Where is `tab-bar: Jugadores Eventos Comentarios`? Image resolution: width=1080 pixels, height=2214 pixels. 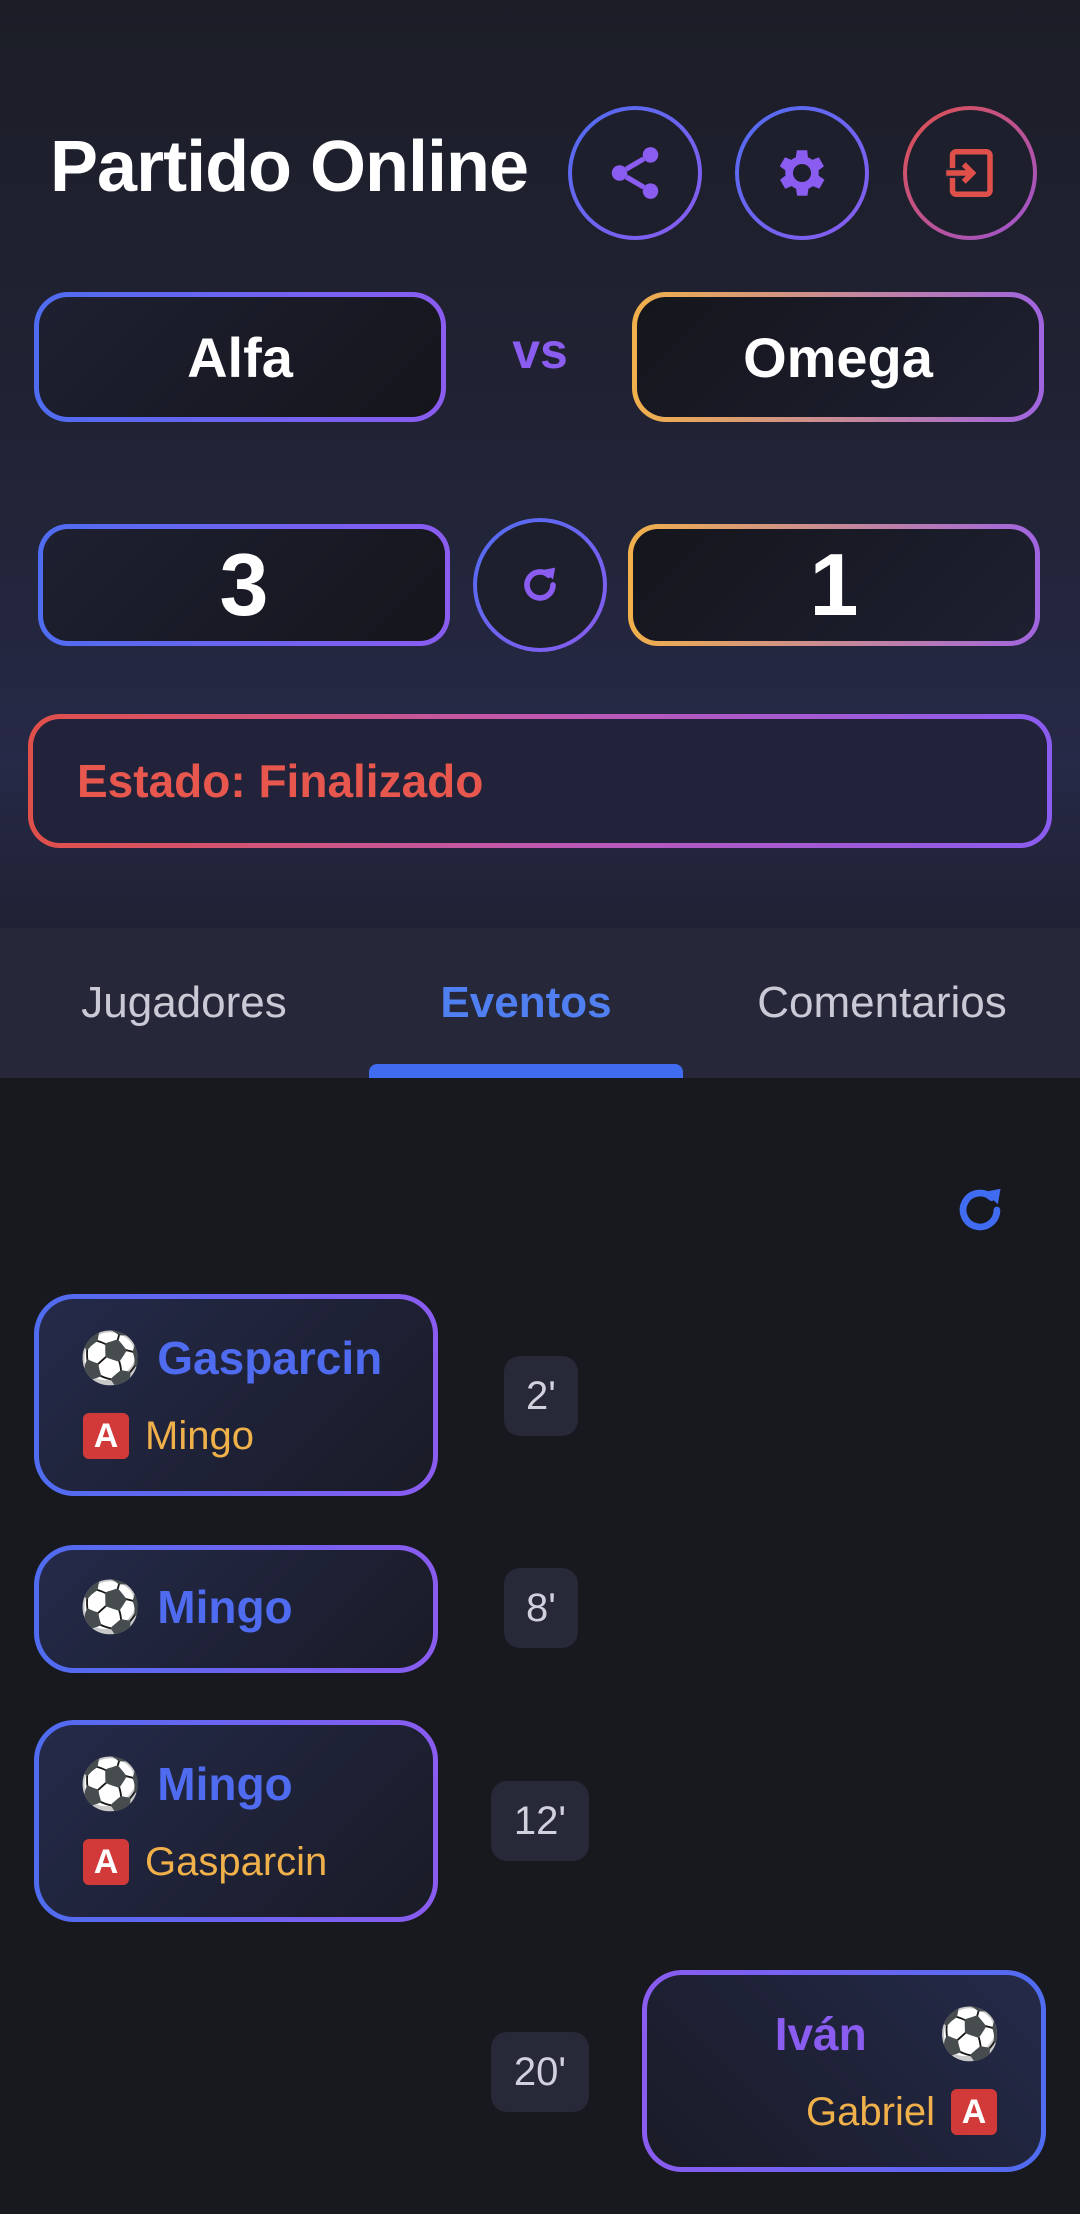
tab-bar: Jugadores Eventos Comentarios is located at coordinates (540, 1003).